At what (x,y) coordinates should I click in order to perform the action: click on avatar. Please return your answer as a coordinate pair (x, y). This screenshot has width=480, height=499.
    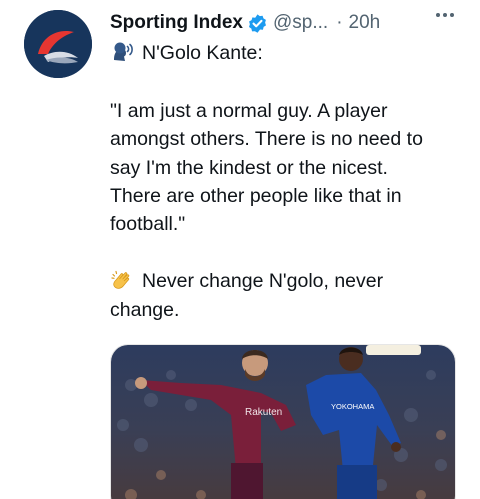
    Looking at the image, I should click on (58, 44).